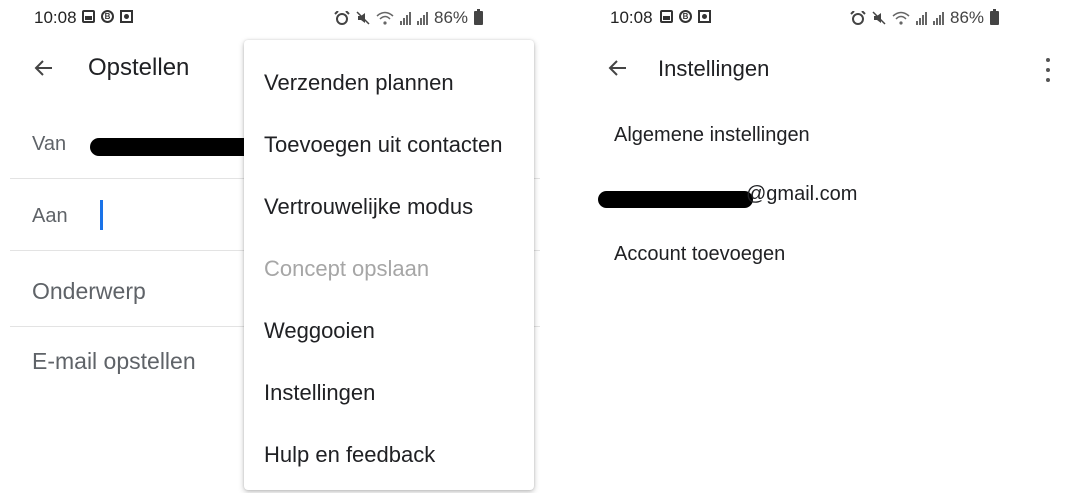 The height and width of the screenshot is (493, 1069). I want to click on menu-item-confidential-mode: Vertrouwelijke modus, so click(368, 207).